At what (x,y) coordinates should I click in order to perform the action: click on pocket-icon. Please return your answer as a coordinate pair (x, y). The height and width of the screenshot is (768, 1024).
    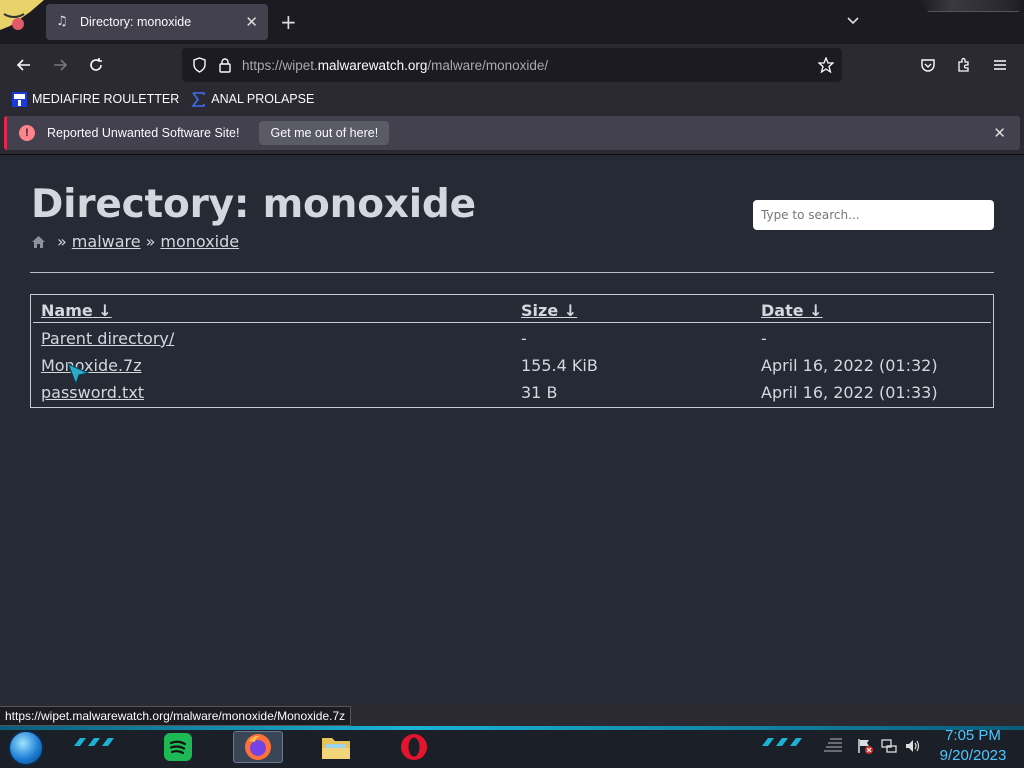
    Looking at the image, I should click on (928, 65).